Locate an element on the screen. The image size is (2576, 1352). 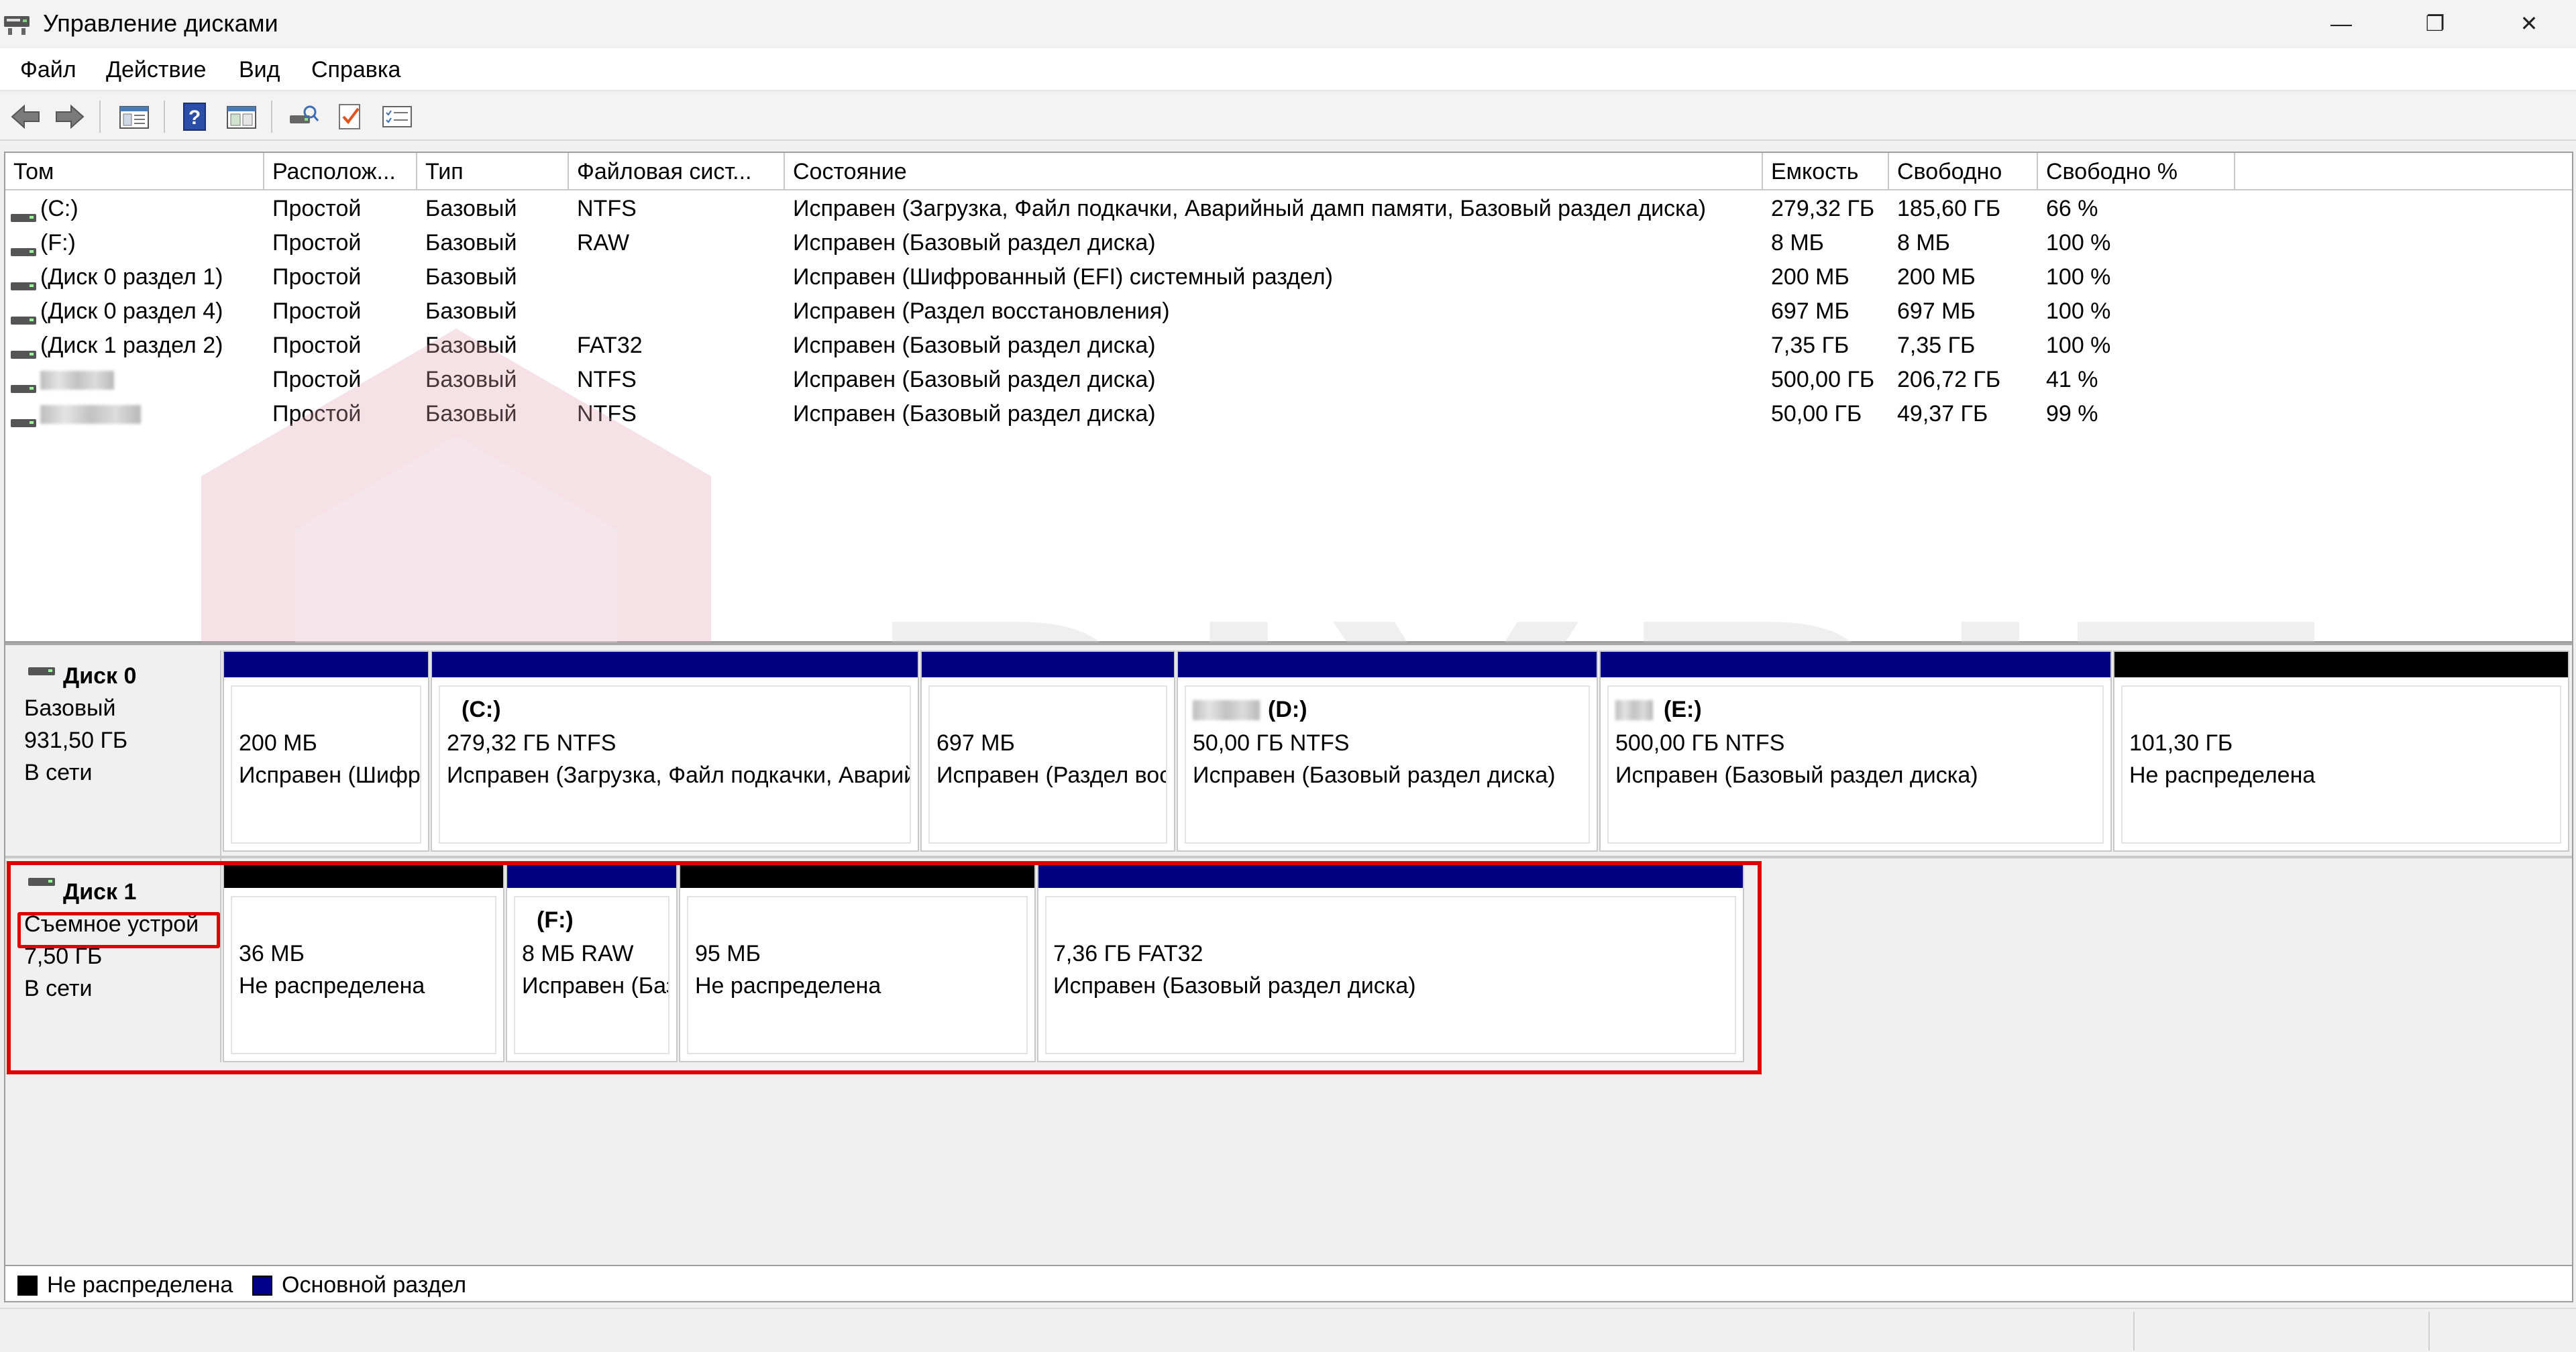
column-header-capacity: Емкость is located at coordinates (1826, 171).